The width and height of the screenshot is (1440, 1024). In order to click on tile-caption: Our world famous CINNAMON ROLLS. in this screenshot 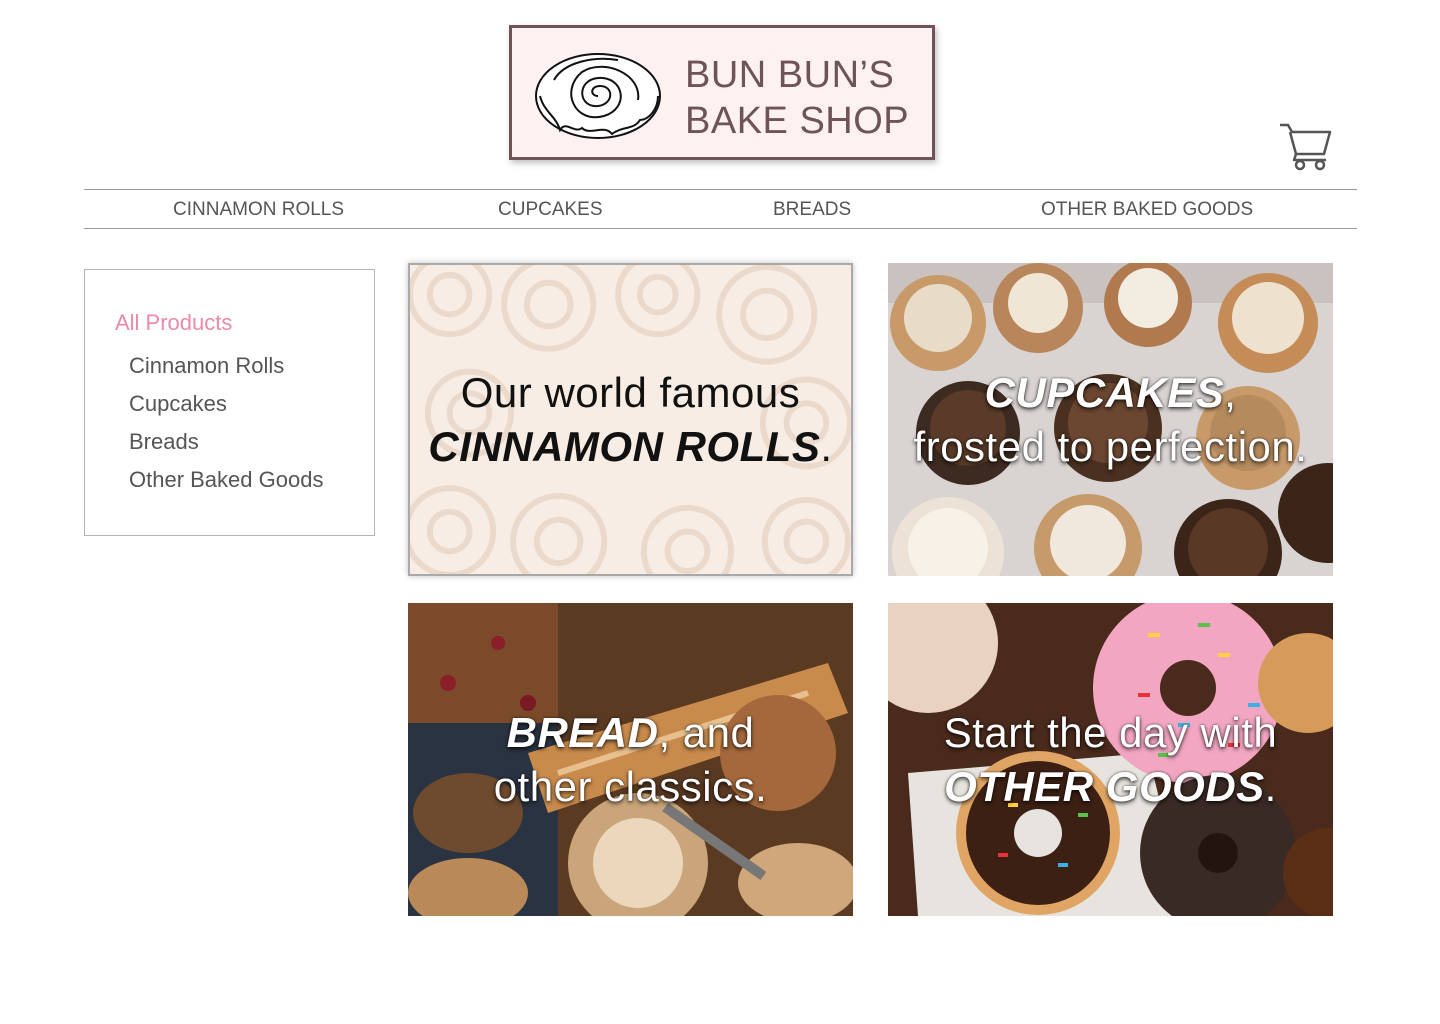, I will do `click(630, 420)`.